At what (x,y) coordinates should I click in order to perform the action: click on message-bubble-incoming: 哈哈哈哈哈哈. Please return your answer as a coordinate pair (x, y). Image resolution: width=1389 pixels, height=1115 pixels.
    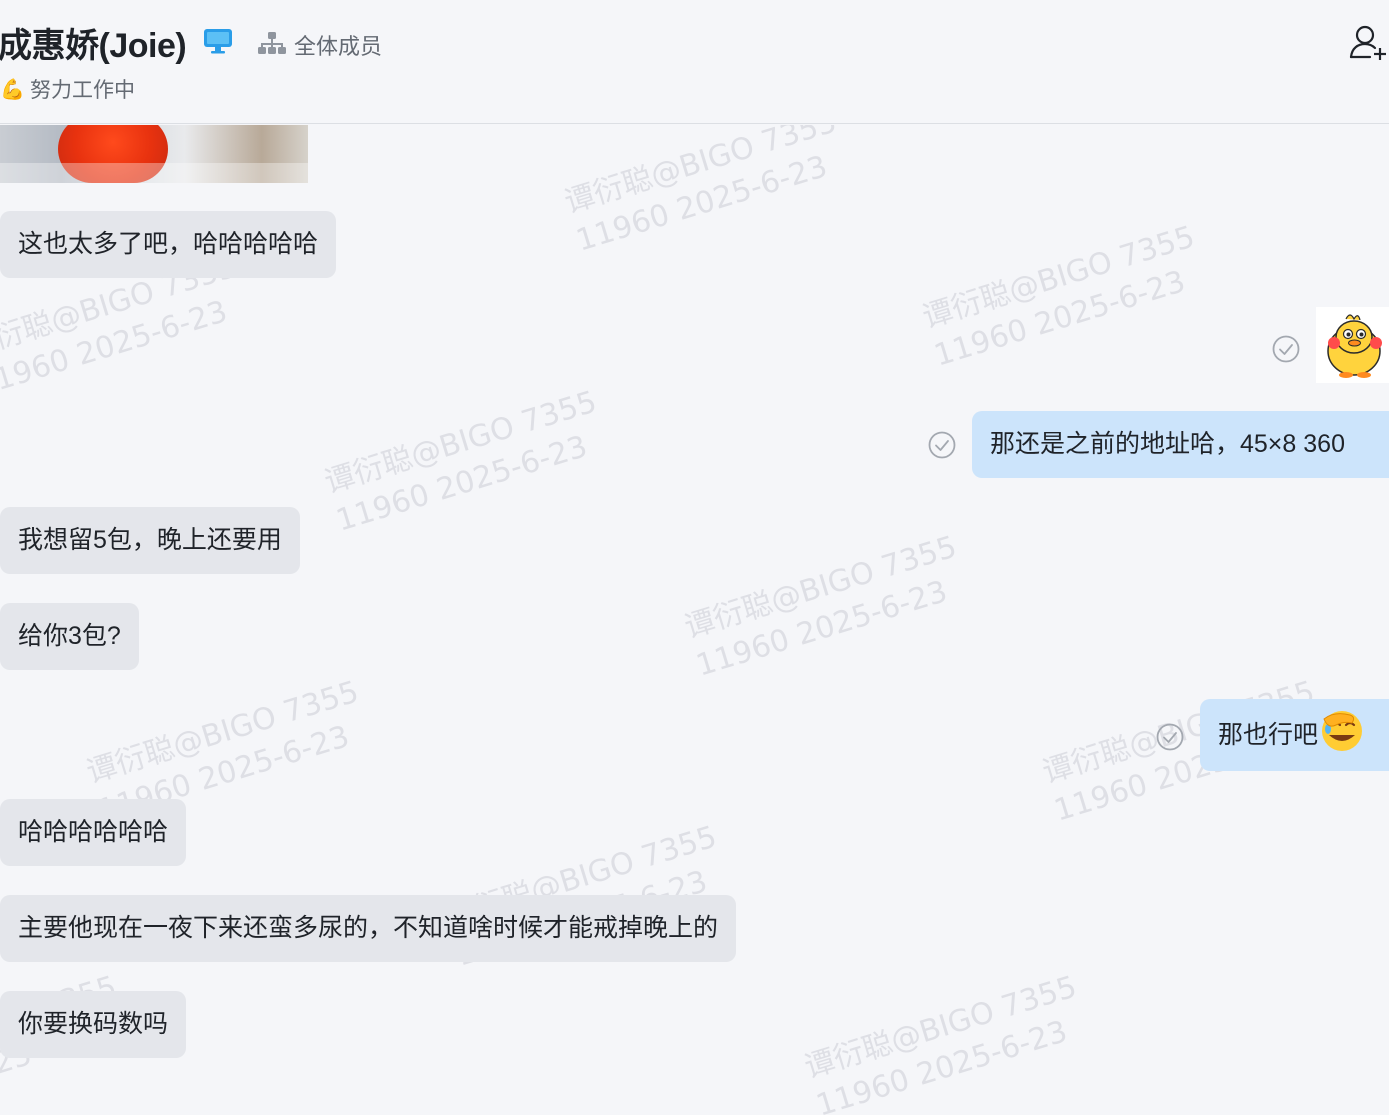
    Looking at the image, I should click on (93, 832).